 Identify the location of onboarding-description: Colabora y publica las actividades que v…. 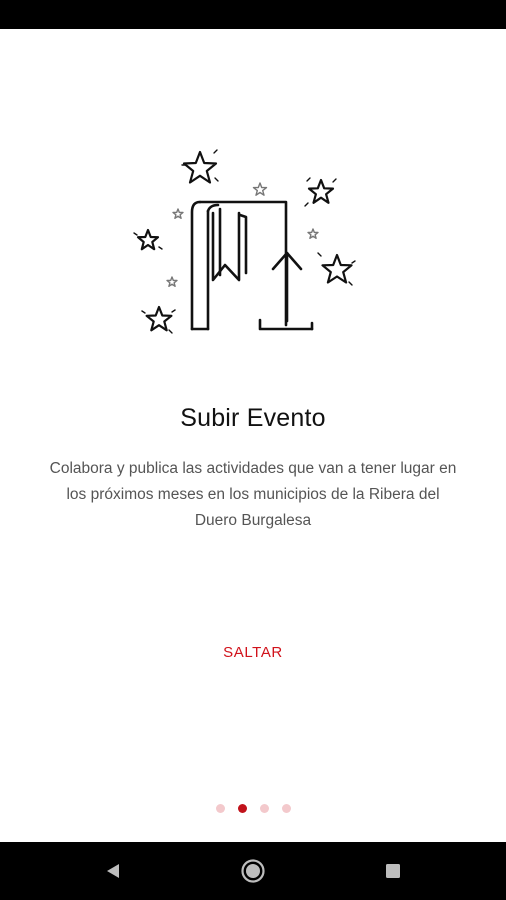
(253, 494).